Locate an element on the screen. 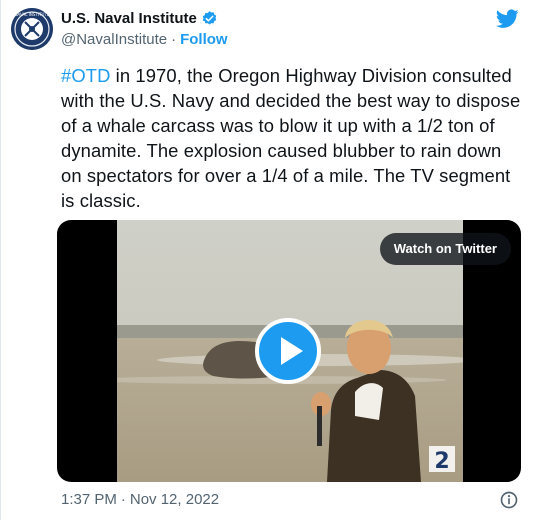 This screenshot has width=533, height=520. tweet-date: Nov 12, 2022 is located at coordinates (174, 499).